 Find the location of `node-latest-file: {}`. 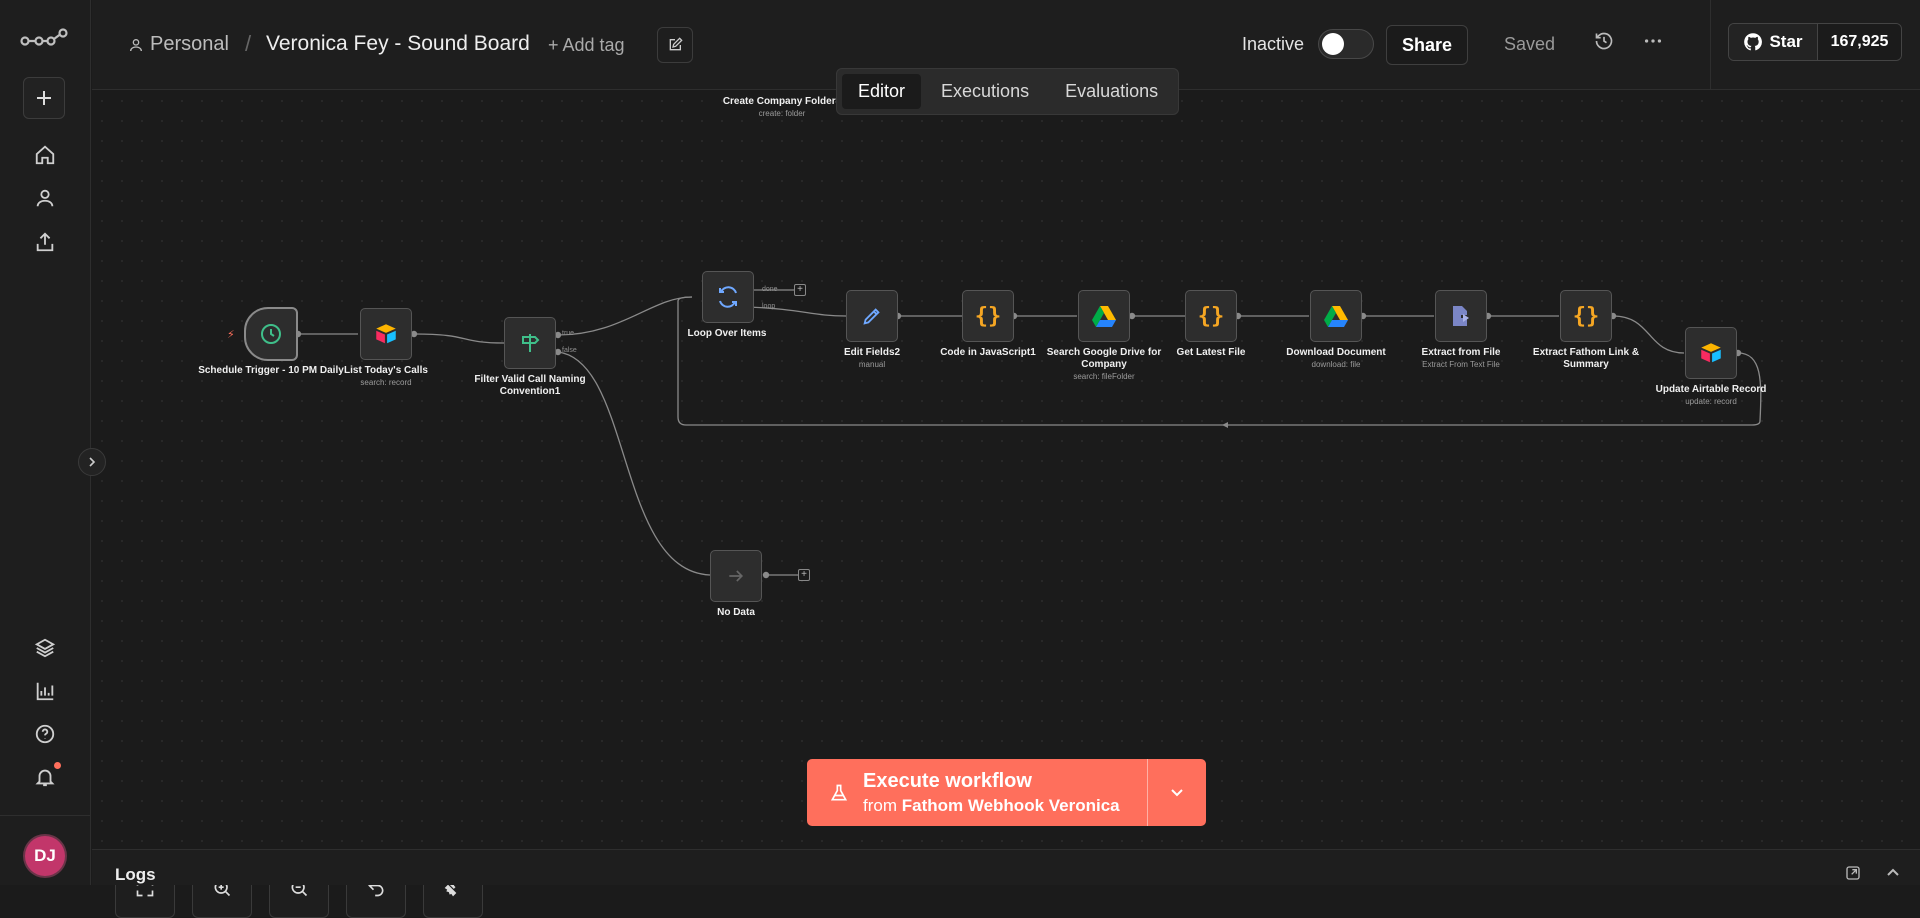

node-latest-file: {} is located at coordinates (1211, 316).